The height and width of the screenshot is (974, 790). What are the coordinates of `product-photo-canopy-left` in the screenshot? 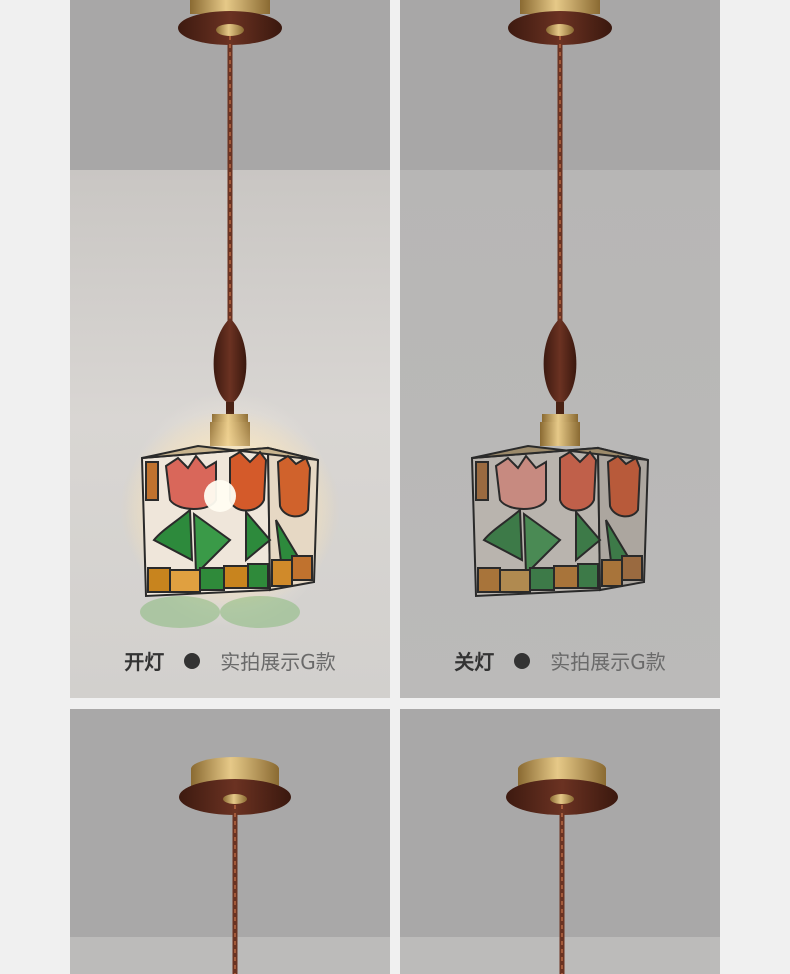 It's located at (230, 841).